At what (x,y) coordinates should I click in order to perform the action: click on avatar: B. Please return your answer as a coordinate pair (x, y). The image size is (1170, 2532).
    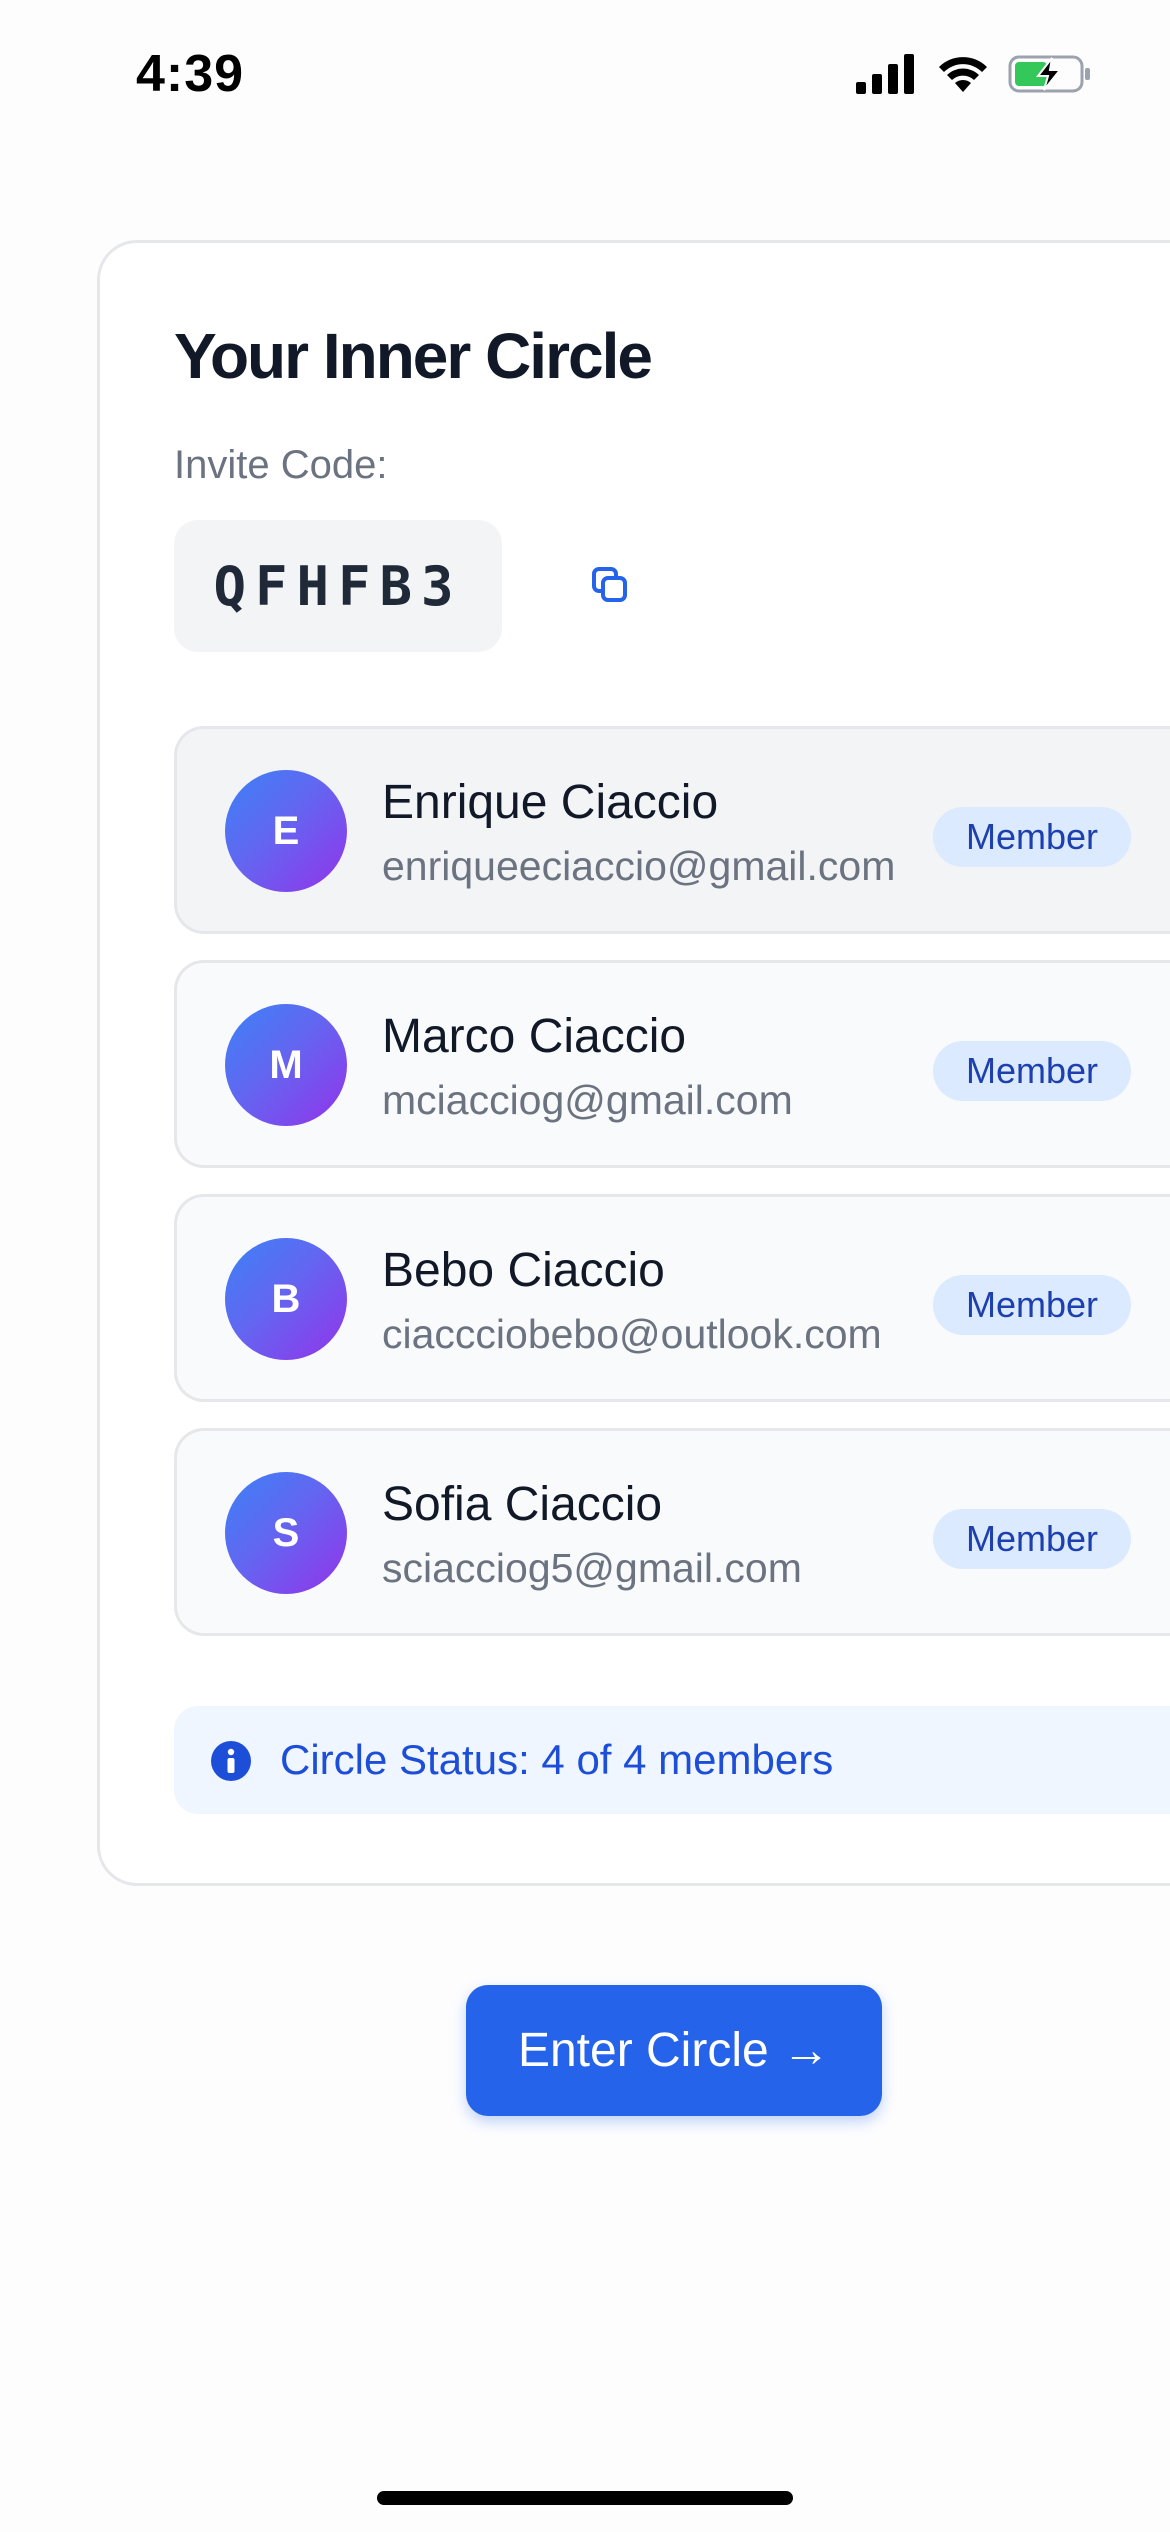
    Looking at the image, I should click on (286, 1299).